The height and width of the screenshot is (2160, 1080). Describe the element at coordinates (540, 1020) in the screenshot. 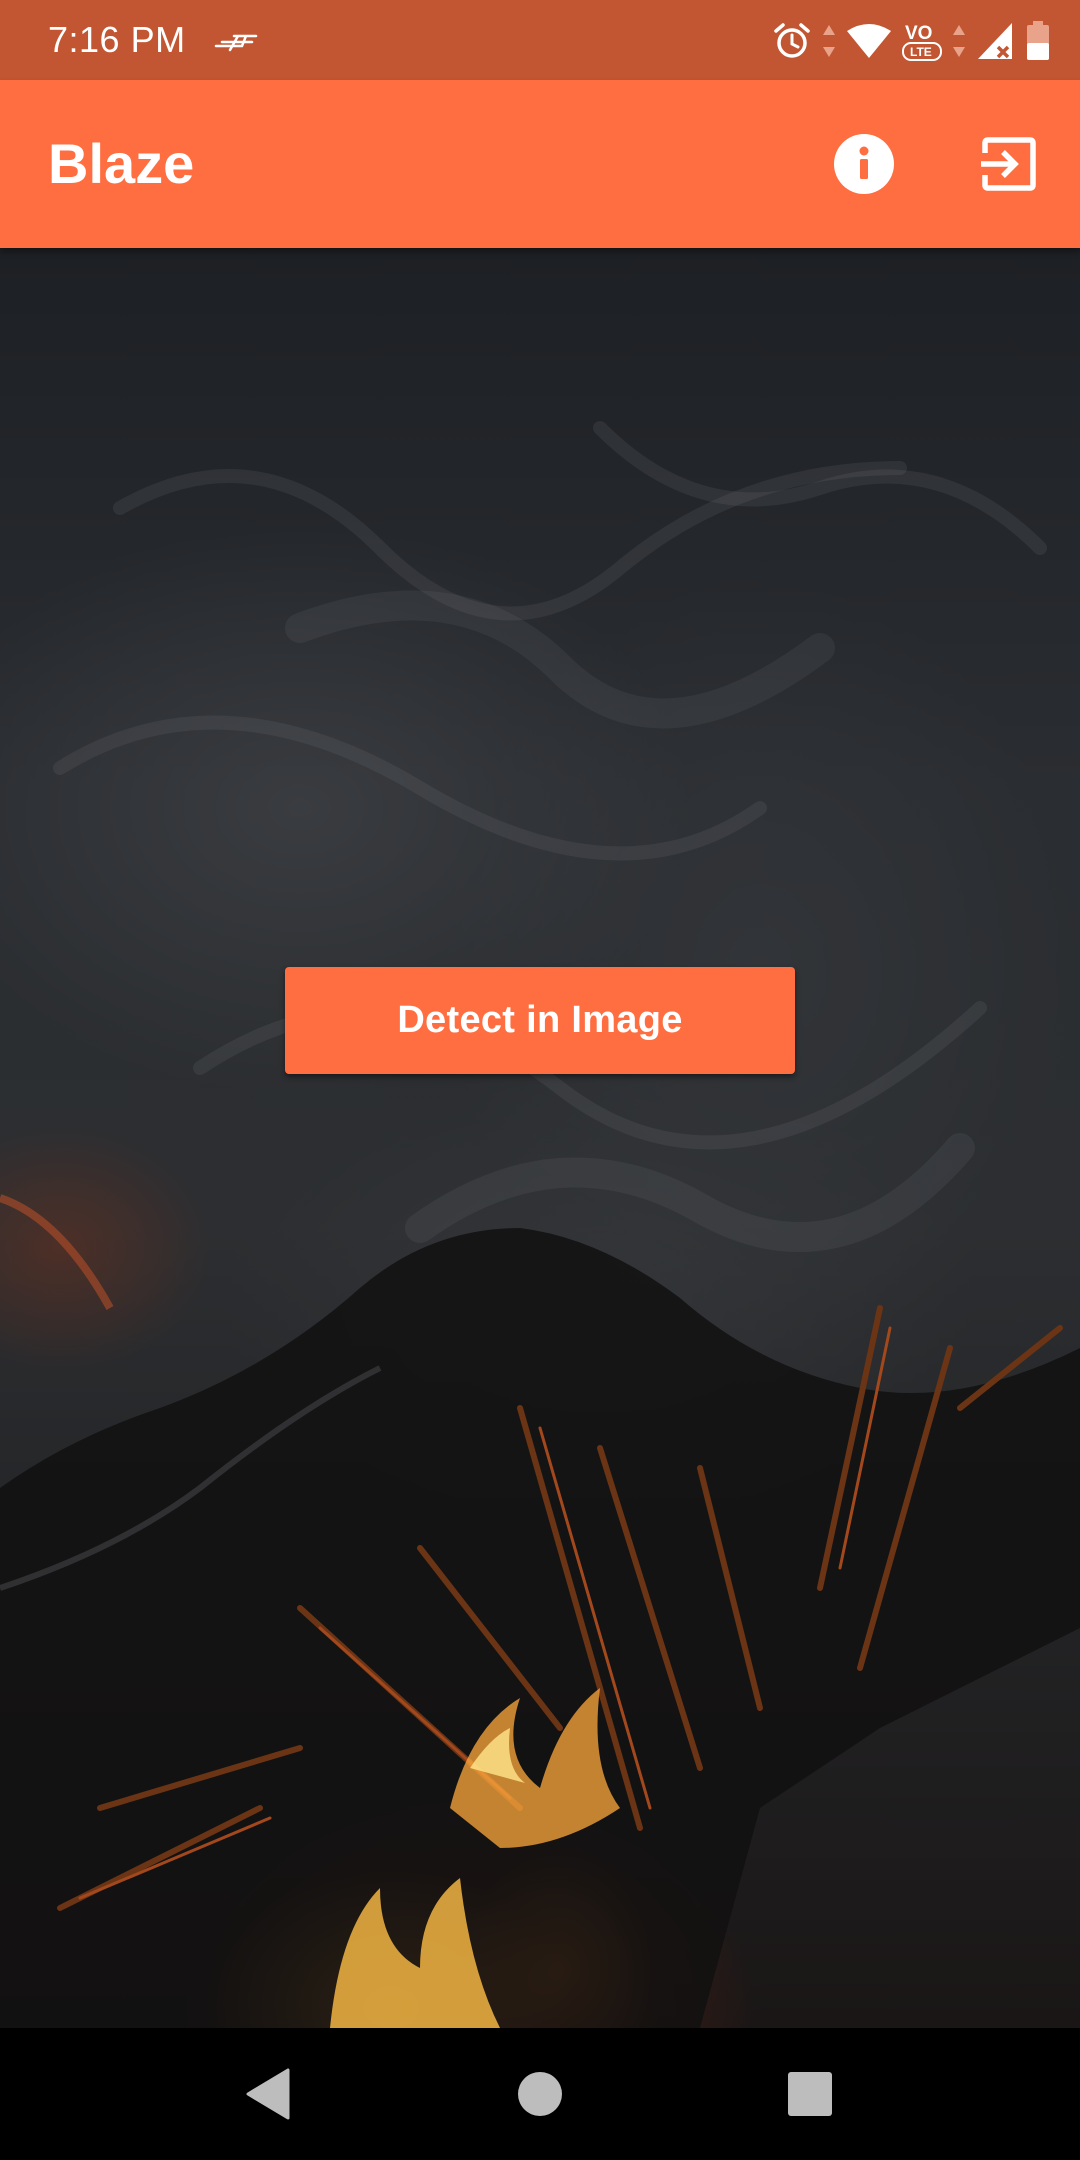

I see `detect-in-image-button: Detect in Image` at that location.